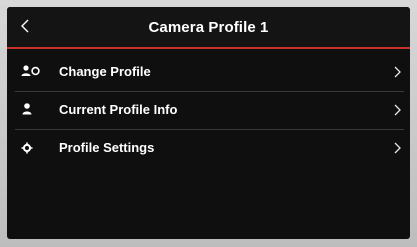 The width and height of the screenshot is (417, 247). Describe the element at coordinates (31, 110) in the screenshot. I see `user-icon` at that location.